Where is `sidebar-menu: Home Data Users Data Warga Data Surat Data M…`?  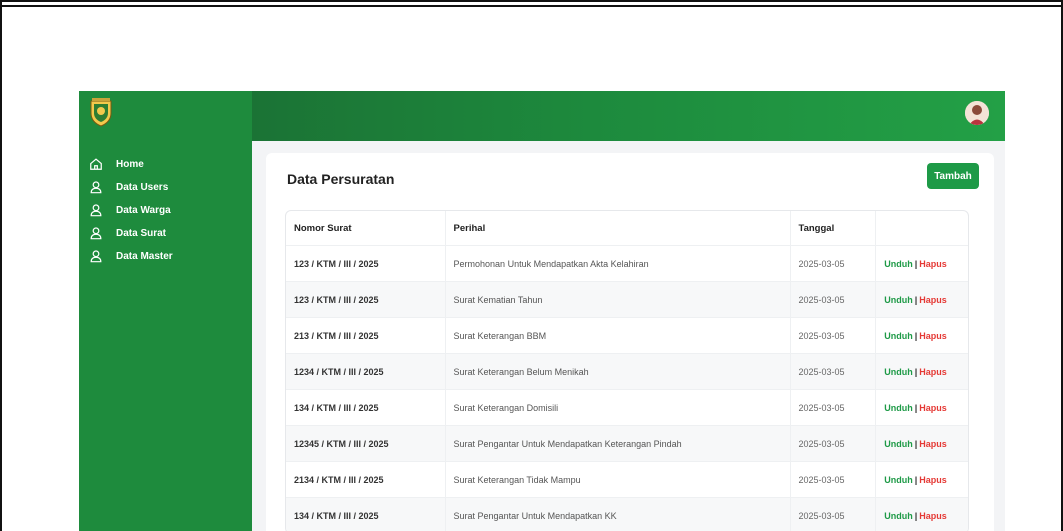 sidebar-menu: Home Data Users Data Warga Data Surat Data M… is located at coordinates (165, 210).